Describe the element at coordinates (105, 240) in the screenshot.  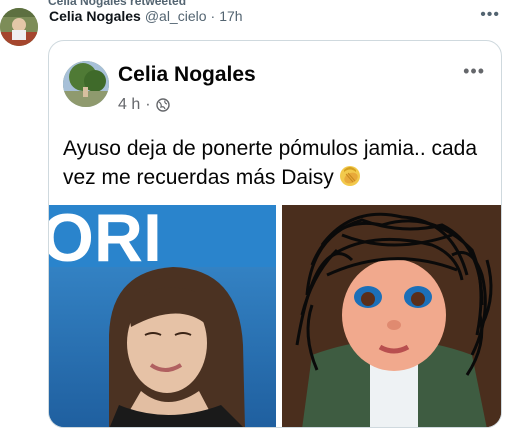
I see `photo-left-text: ORI` at that location.